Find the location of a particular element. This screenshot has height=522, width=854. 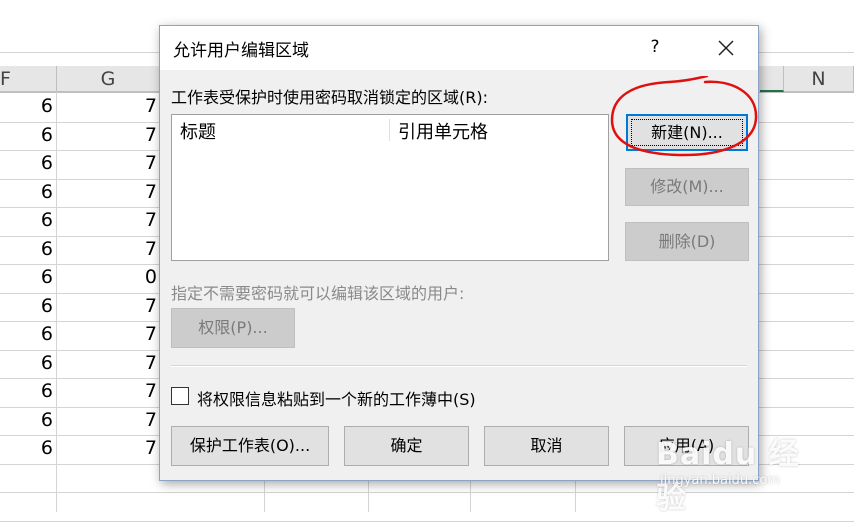

delete-button: 删除(D) is located at coordinates (687, 241).